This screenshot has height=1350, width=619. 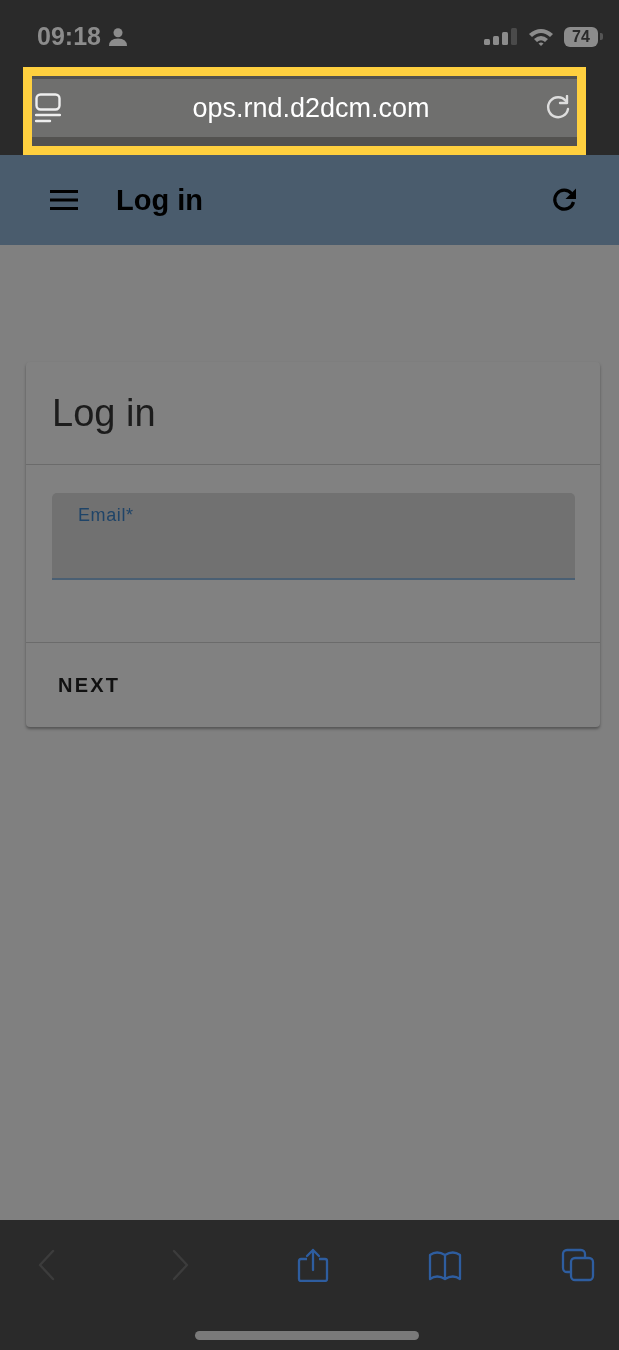 What do you see at coordinates (541, 36) in the screenshot?
I see `wifi-icon` at bounding box center [541, 36].